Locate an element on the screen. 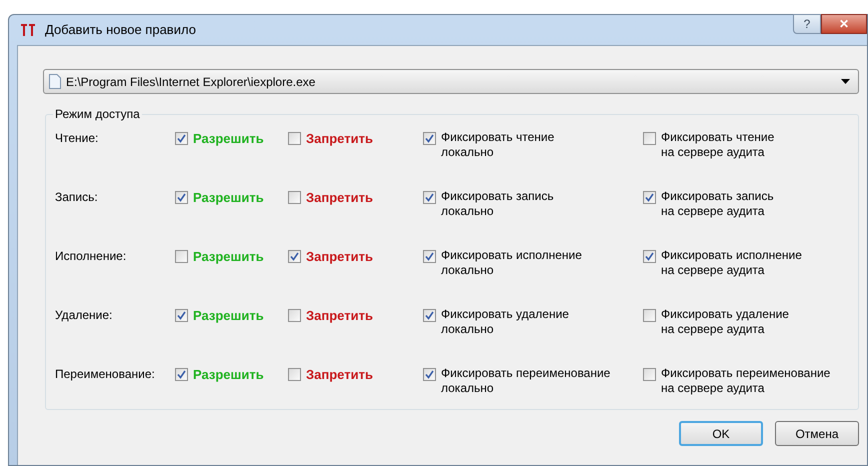 The height and width of the screenshot is (466, 868). dialog-button: Отмена is located at coordinates (817, 433).